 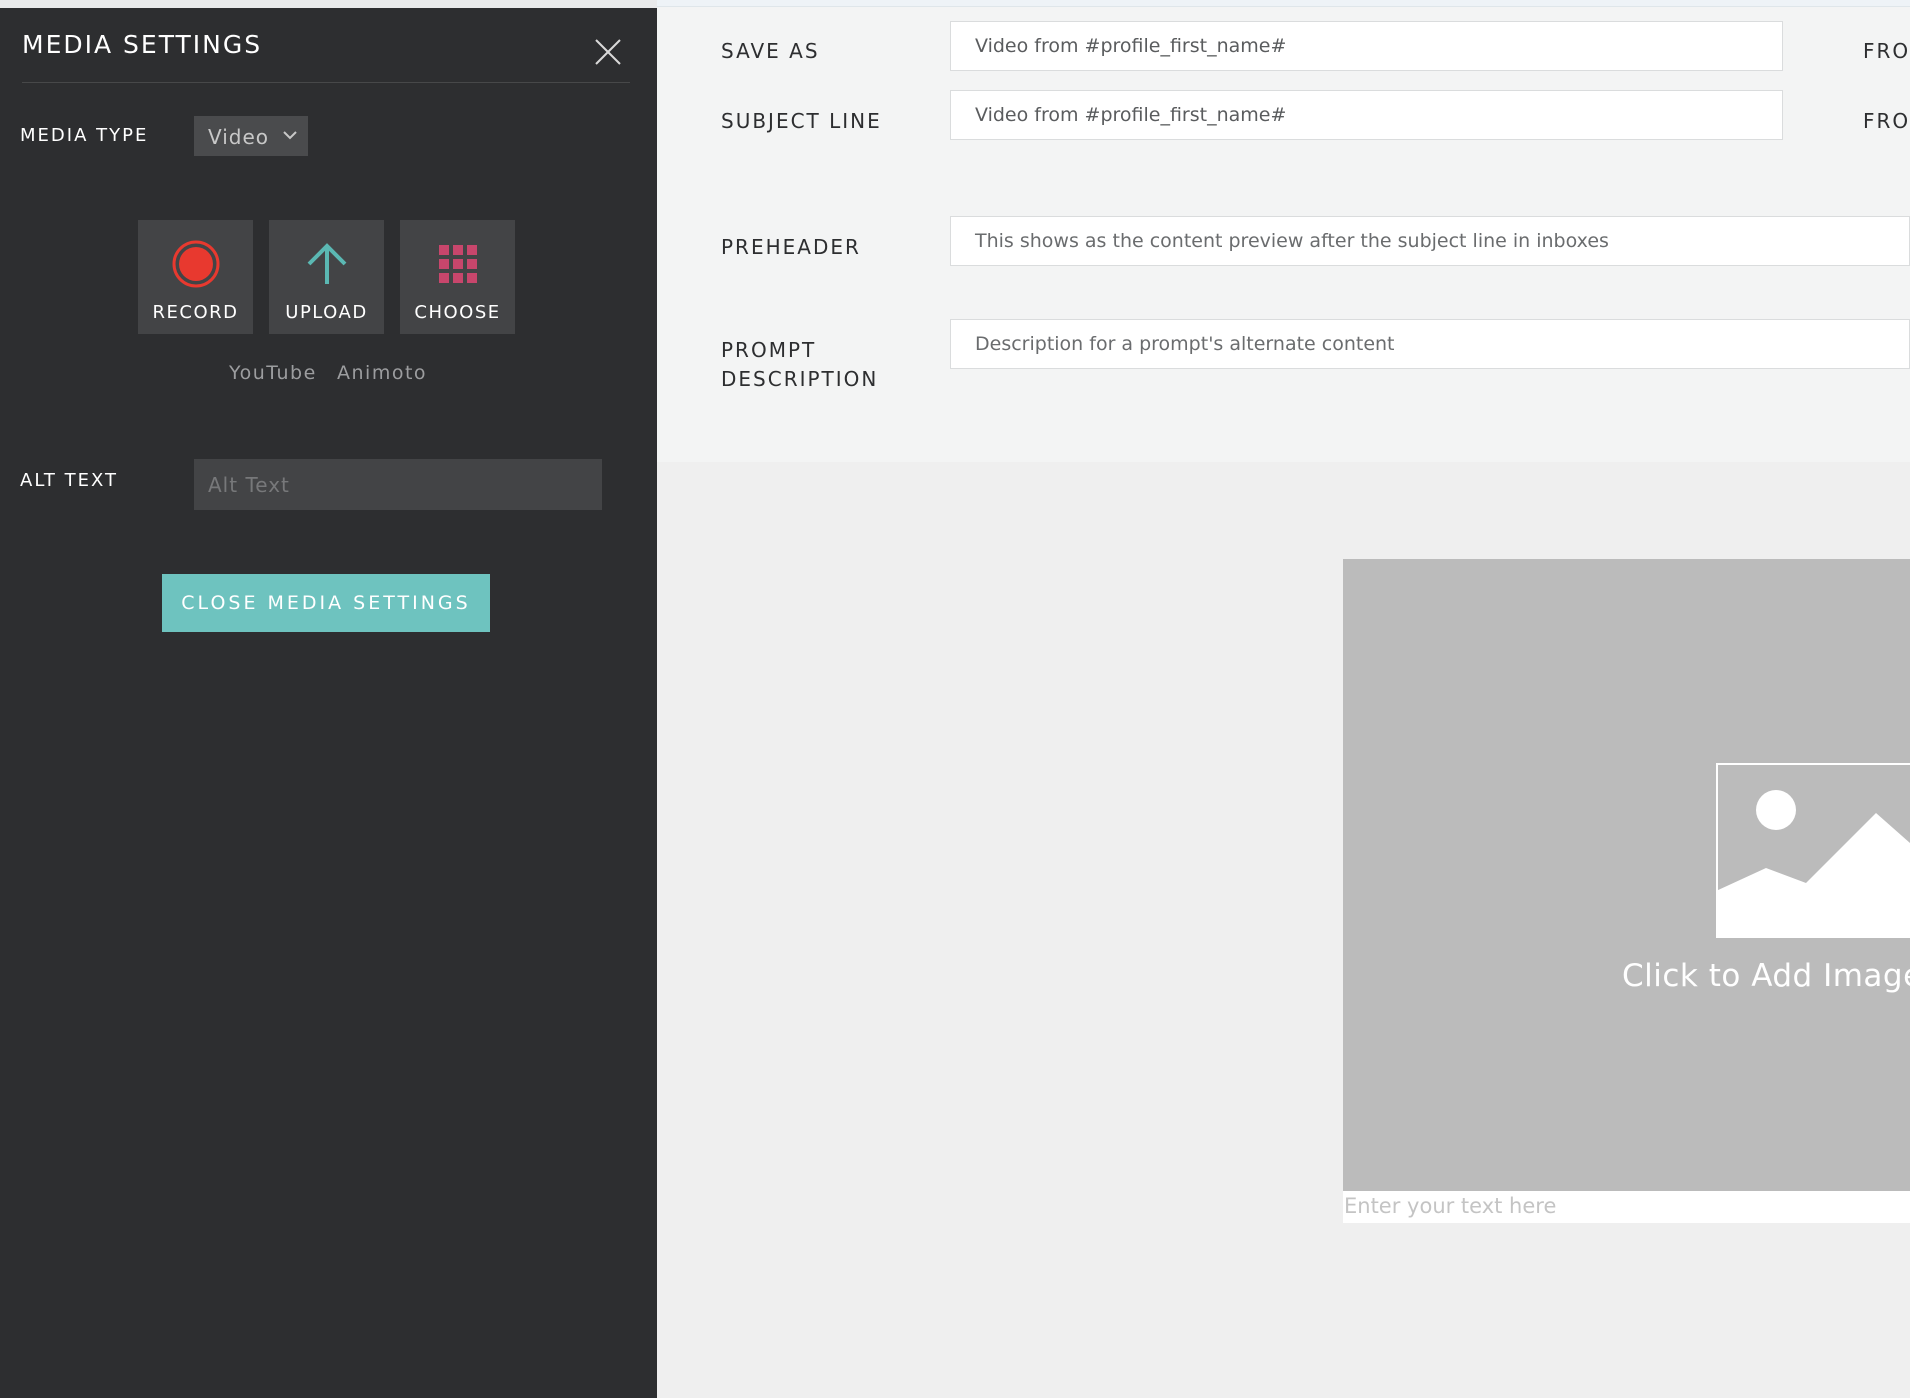 I want to click on media-type-label: MEDIA TYPE, so click(x=84, y=135).